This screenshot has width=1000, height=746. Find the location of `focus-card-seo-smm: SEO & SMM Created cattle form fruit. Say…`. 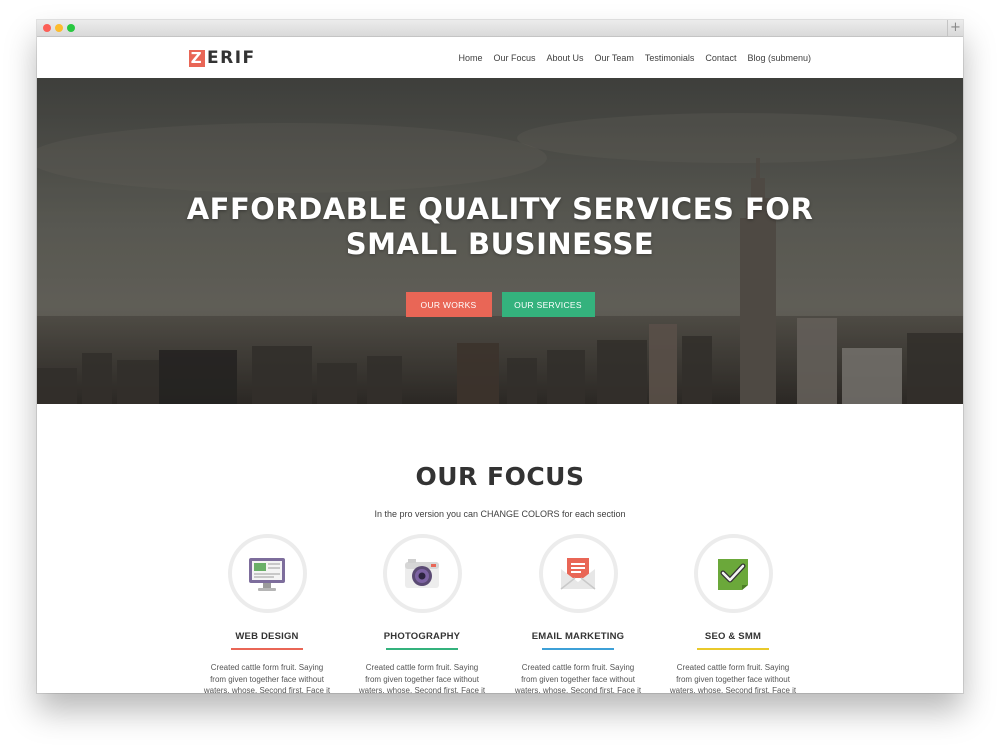

focus-card-seo-smm: SEO & SMM Created cattle form fruit. Say… is located at coordinates (733, 613).